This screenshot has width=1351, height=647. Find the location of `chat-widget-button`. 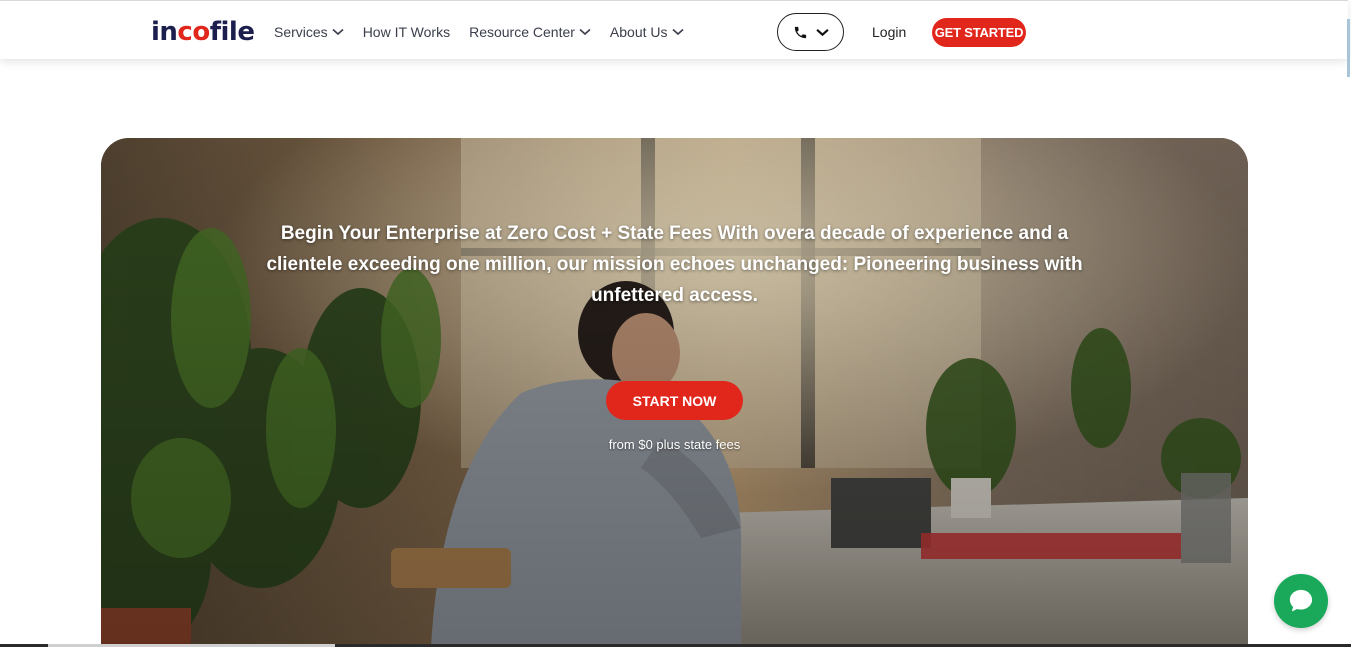

chat-widget-button is located at coordinates (1301, 601).